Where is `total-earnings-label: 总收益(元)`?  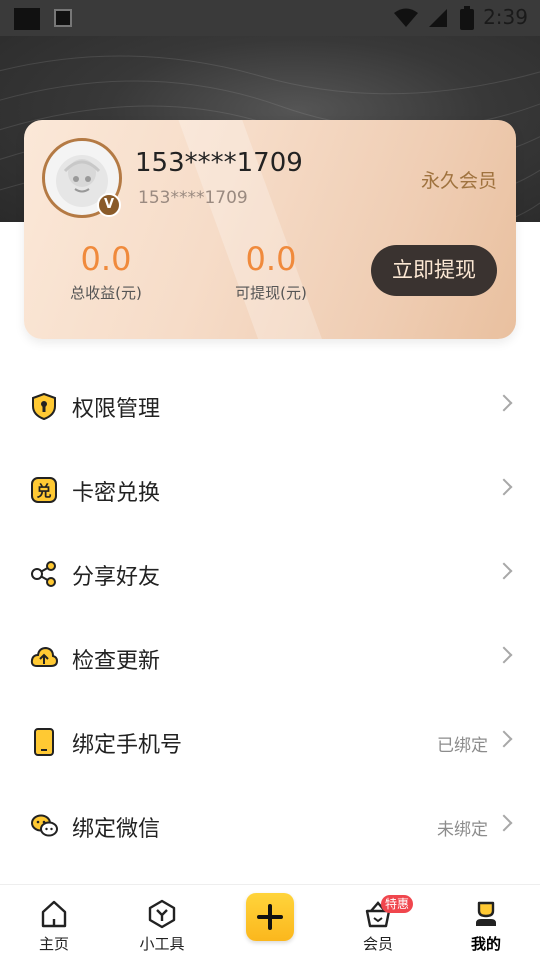
total-earnings-label: 总收益(元) is located at coordinates (106, 293).